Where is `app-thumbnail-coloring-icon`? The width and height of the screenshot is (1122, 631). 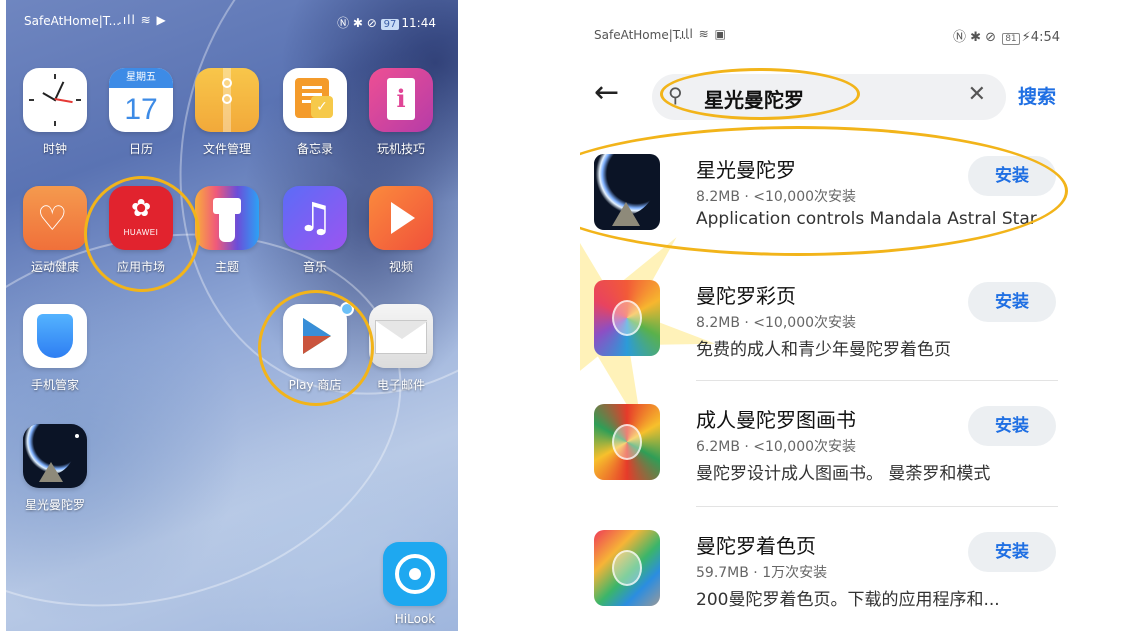 app-thumbnail-coloring-icon is located at coordinates (627, 568).